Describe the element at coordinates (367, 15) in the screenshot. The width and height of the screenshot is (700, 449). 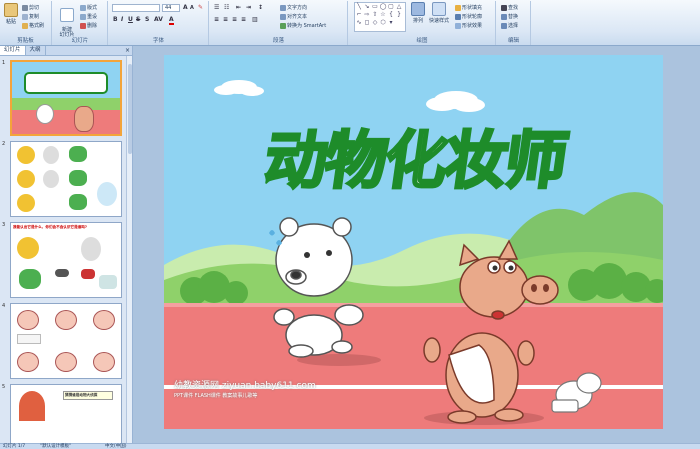
I see `right-arrow-shape-icon: ⇨` at that location.